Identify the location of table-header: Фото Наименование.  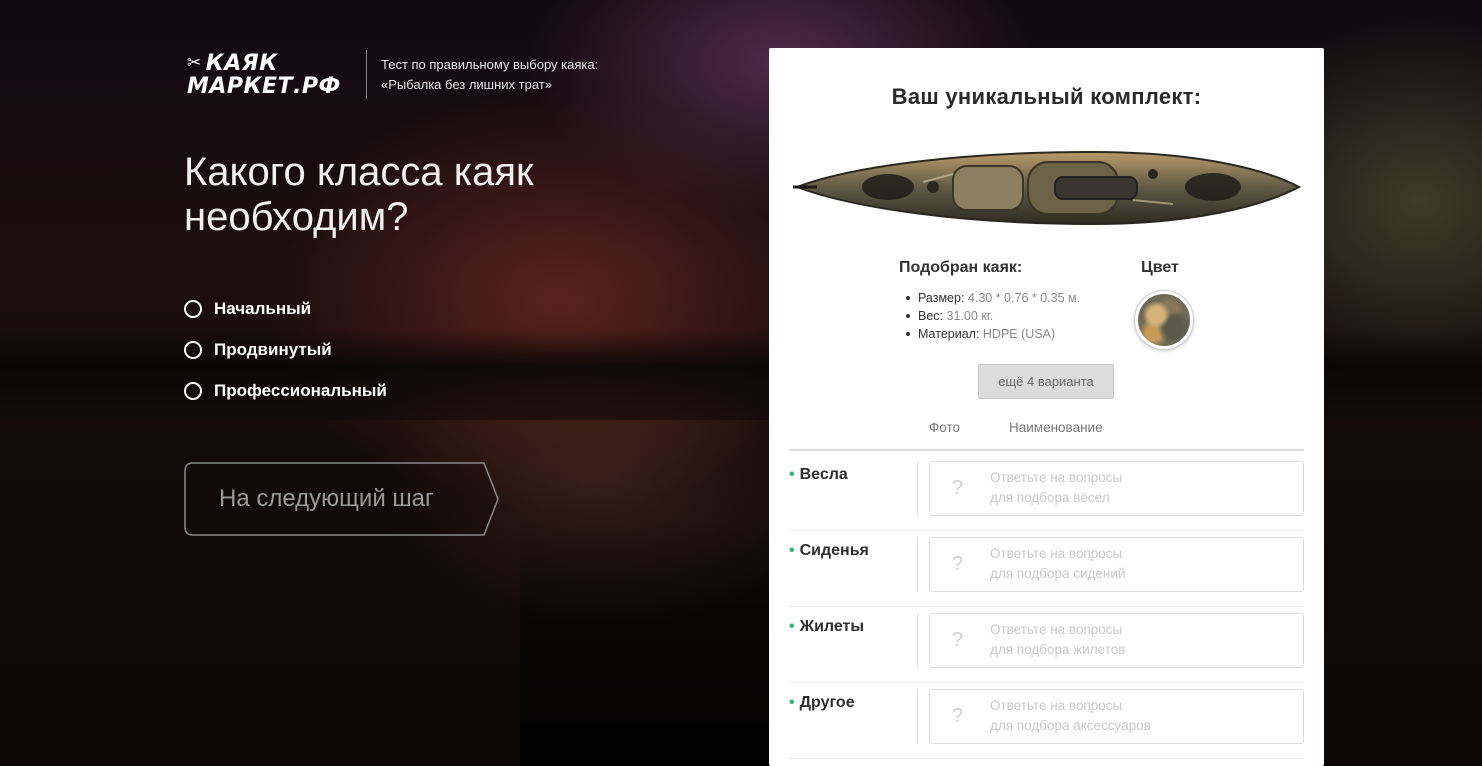
(1046, 434).